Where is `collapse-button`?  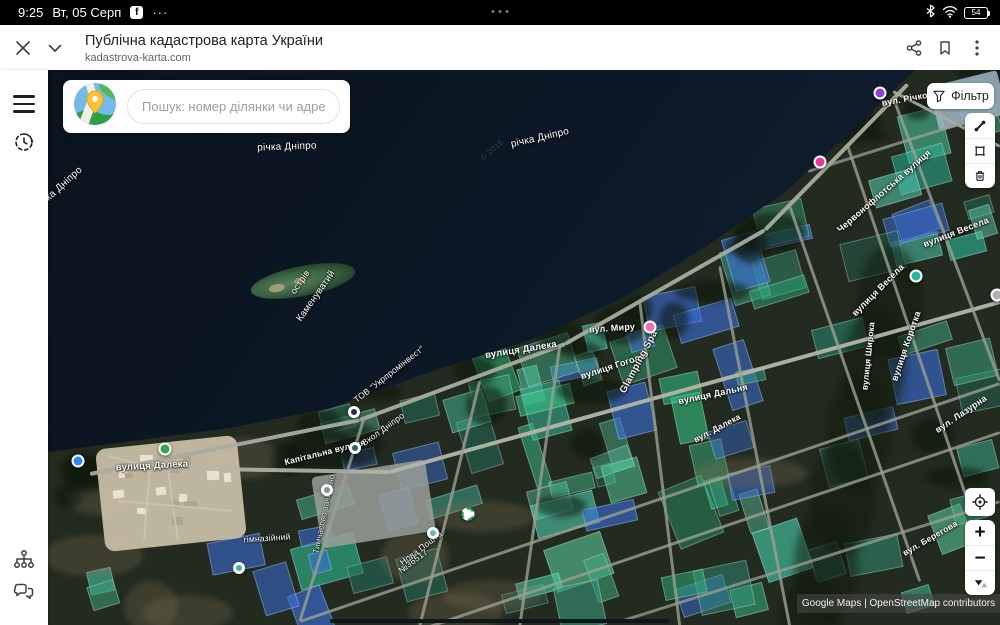
collapse-button is located at coordinates (55, 48).